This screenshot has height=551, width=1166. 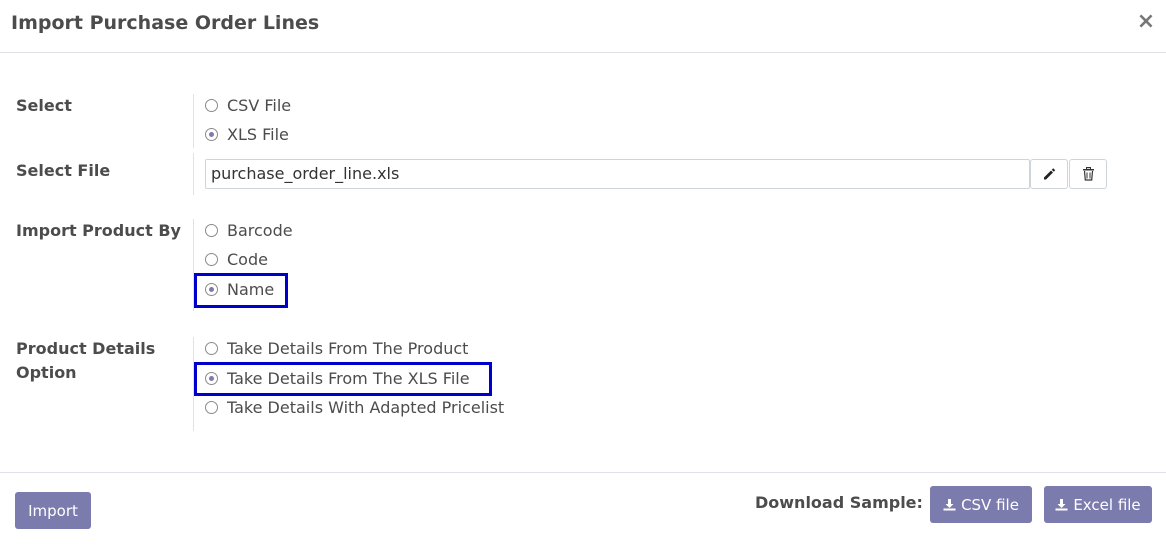 I want to click on pencil-icon, so click(x=1050, y=174).